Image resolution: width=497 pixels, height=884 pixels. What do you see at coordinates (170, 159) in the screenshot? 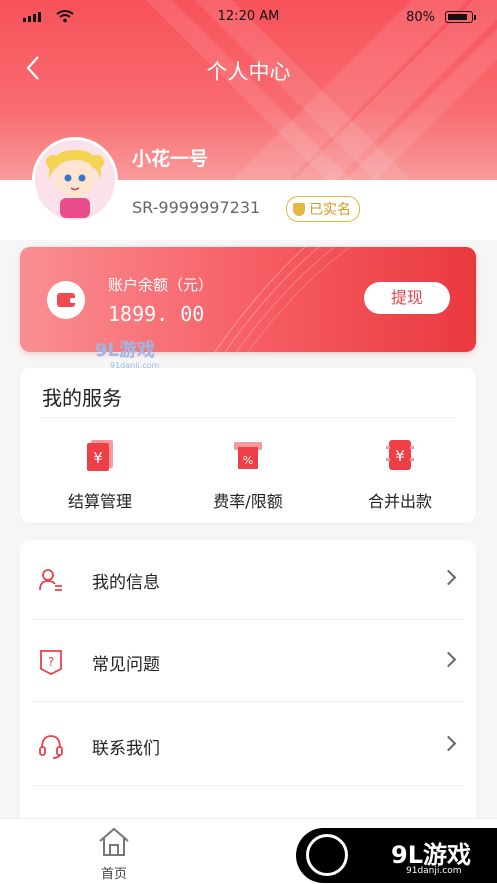
I see `username: 小花一号` at bounding box center [170, 159].